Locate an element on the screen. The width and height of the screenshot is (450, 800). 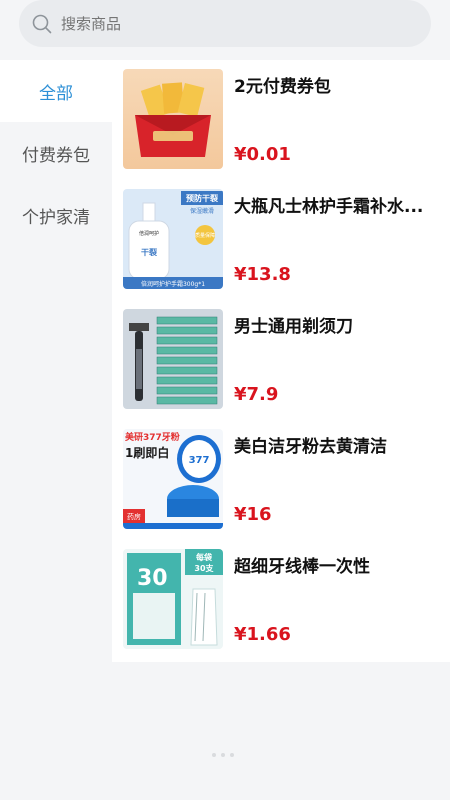
product-name: 男士通用剃须刀 is located at coordinates (293, 327).